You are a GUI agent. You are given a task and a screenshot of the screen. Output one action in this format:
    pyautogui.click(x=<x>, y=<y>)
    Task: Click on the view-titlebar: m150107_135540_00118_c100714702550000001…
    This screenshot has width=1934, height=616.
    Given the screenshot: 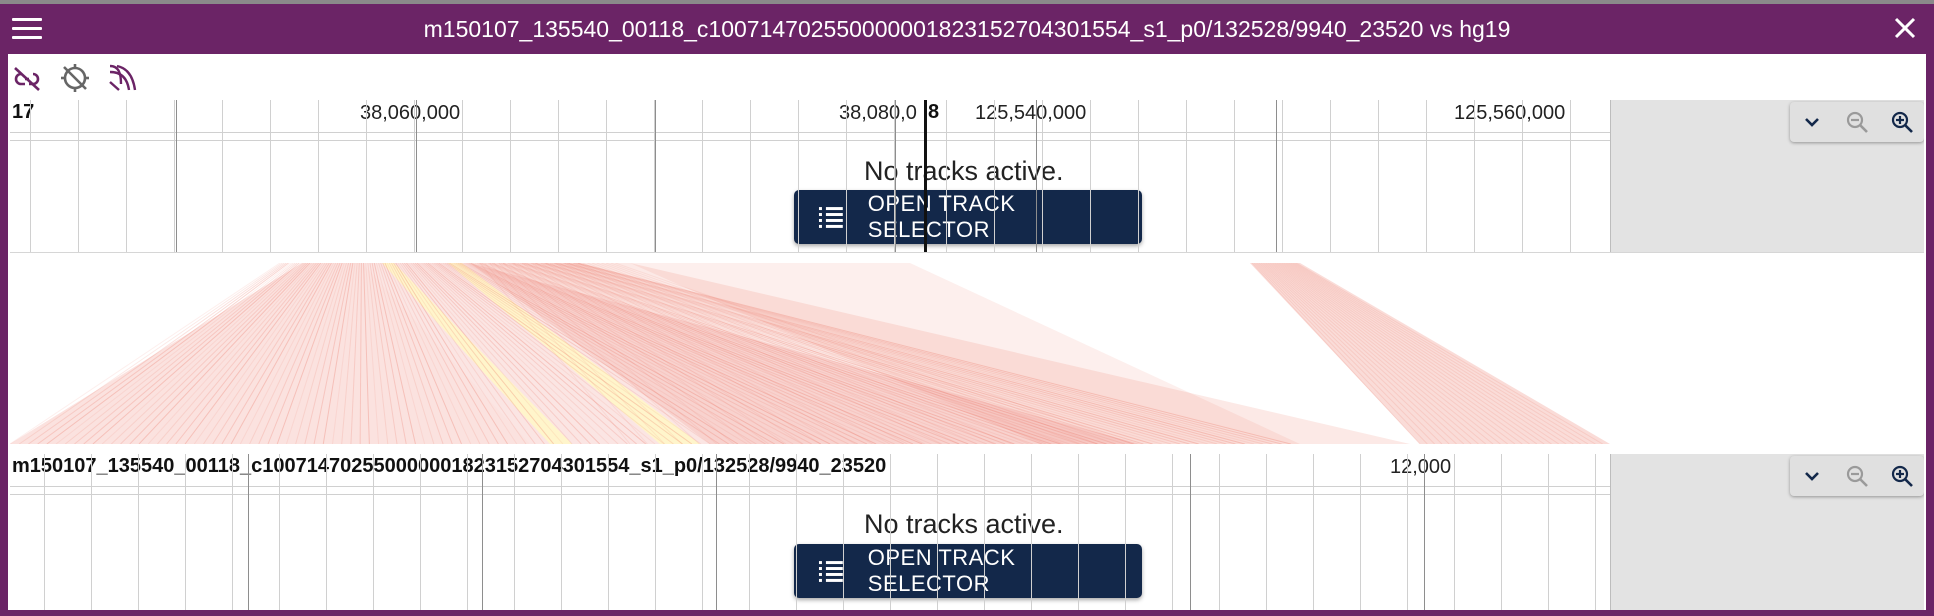 What is the action you would take?
    pyautogui.click(x=967, y=29)
    